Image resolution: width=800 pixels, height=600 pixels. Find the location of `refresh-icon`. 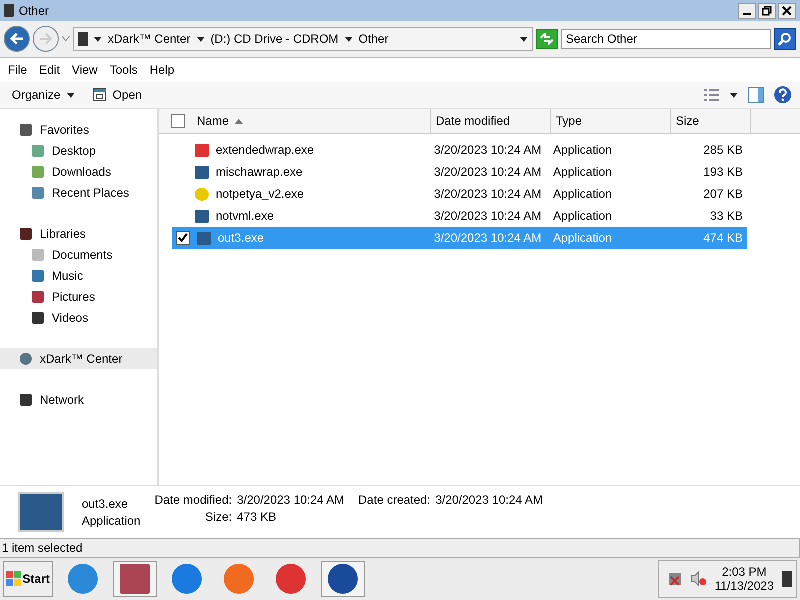

refresh-icon is located at coordinates (547, 39).